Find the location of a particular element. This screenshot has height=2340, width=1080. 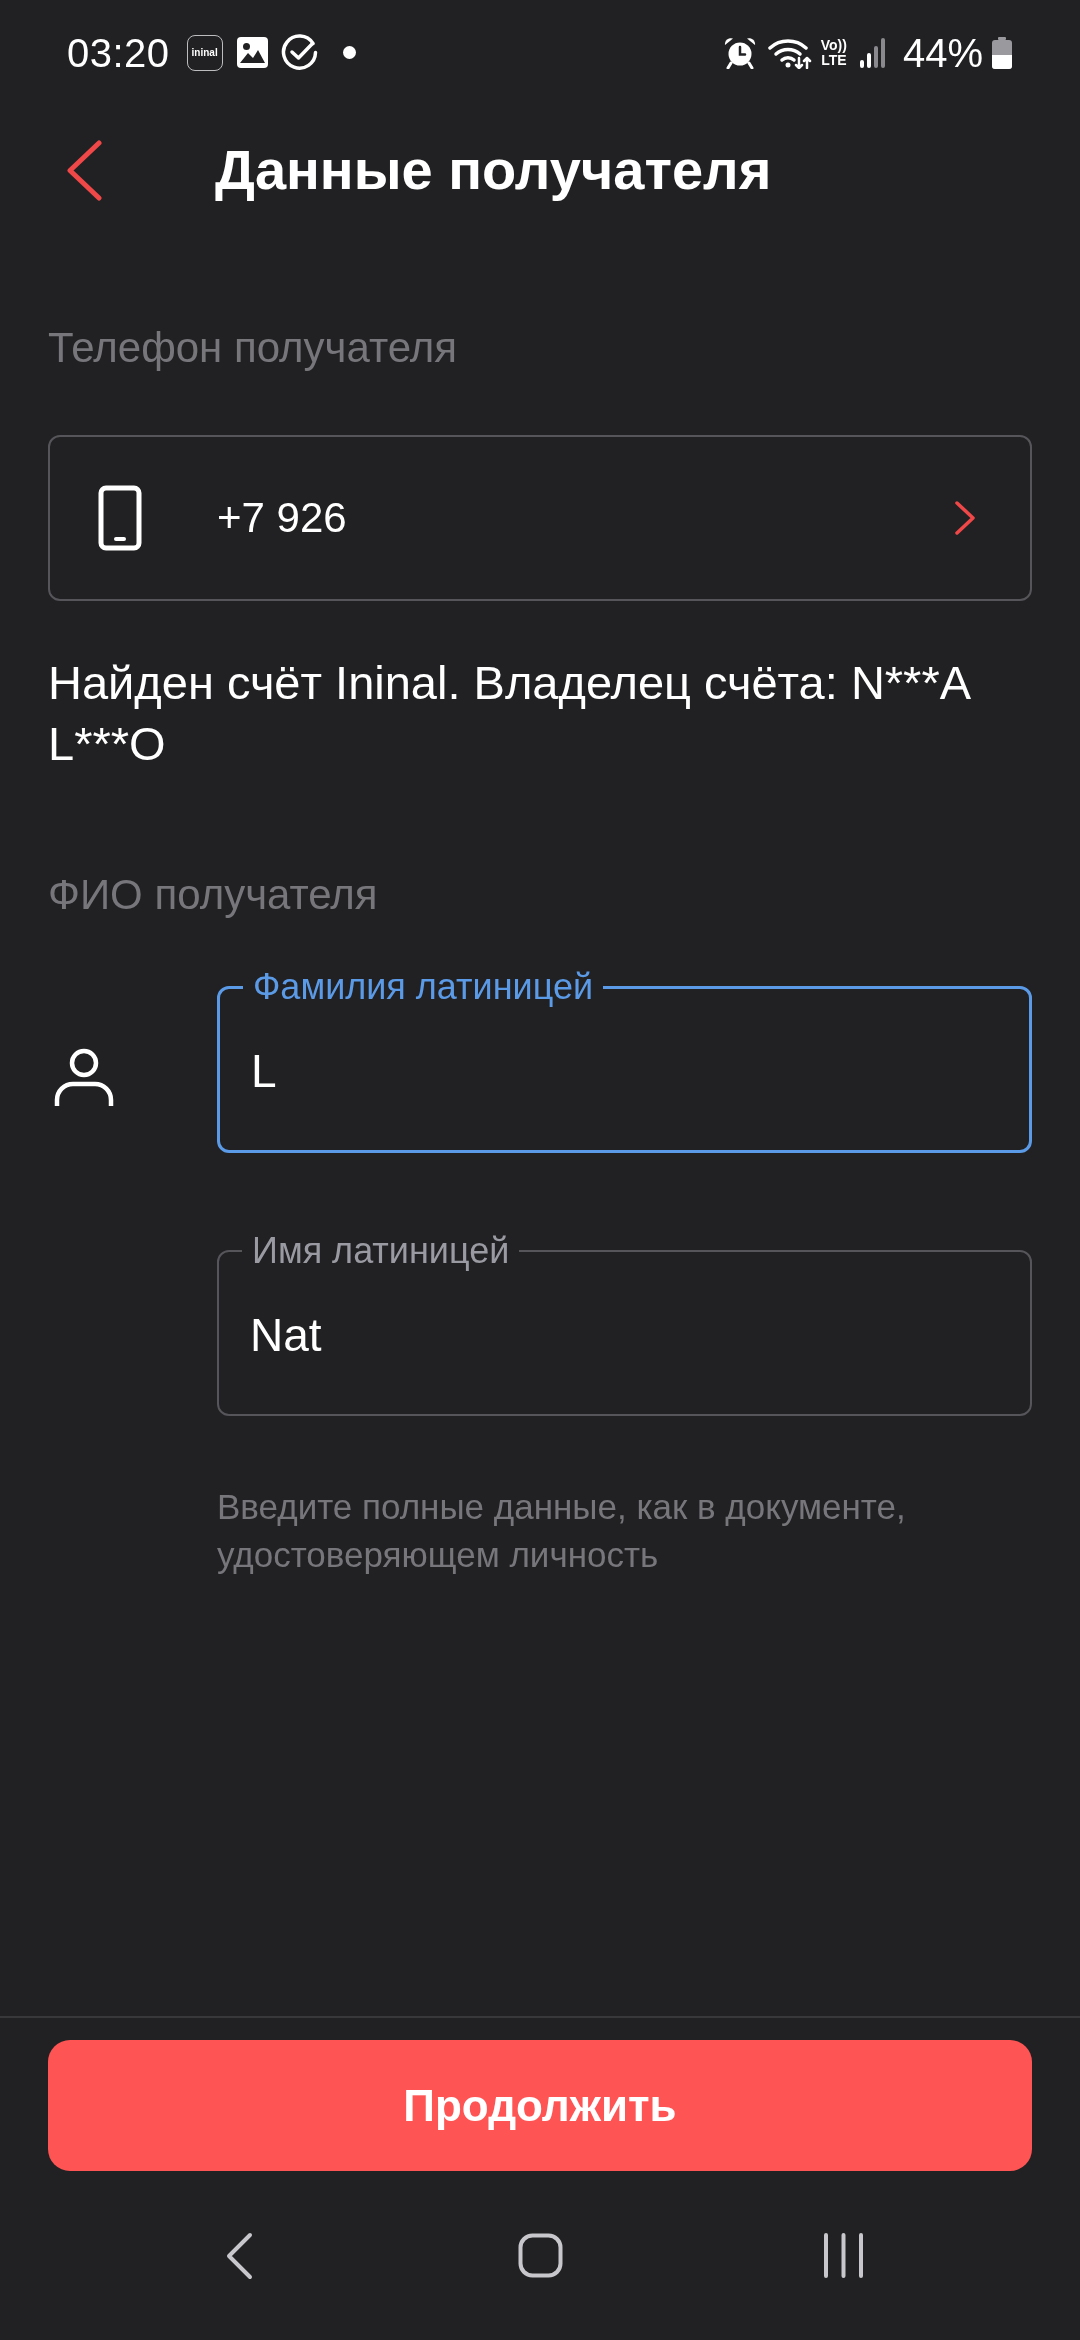

hint-text: Введите полные данные, как в документе, удостоверяющем личность is located at coordinates (562, 1531).